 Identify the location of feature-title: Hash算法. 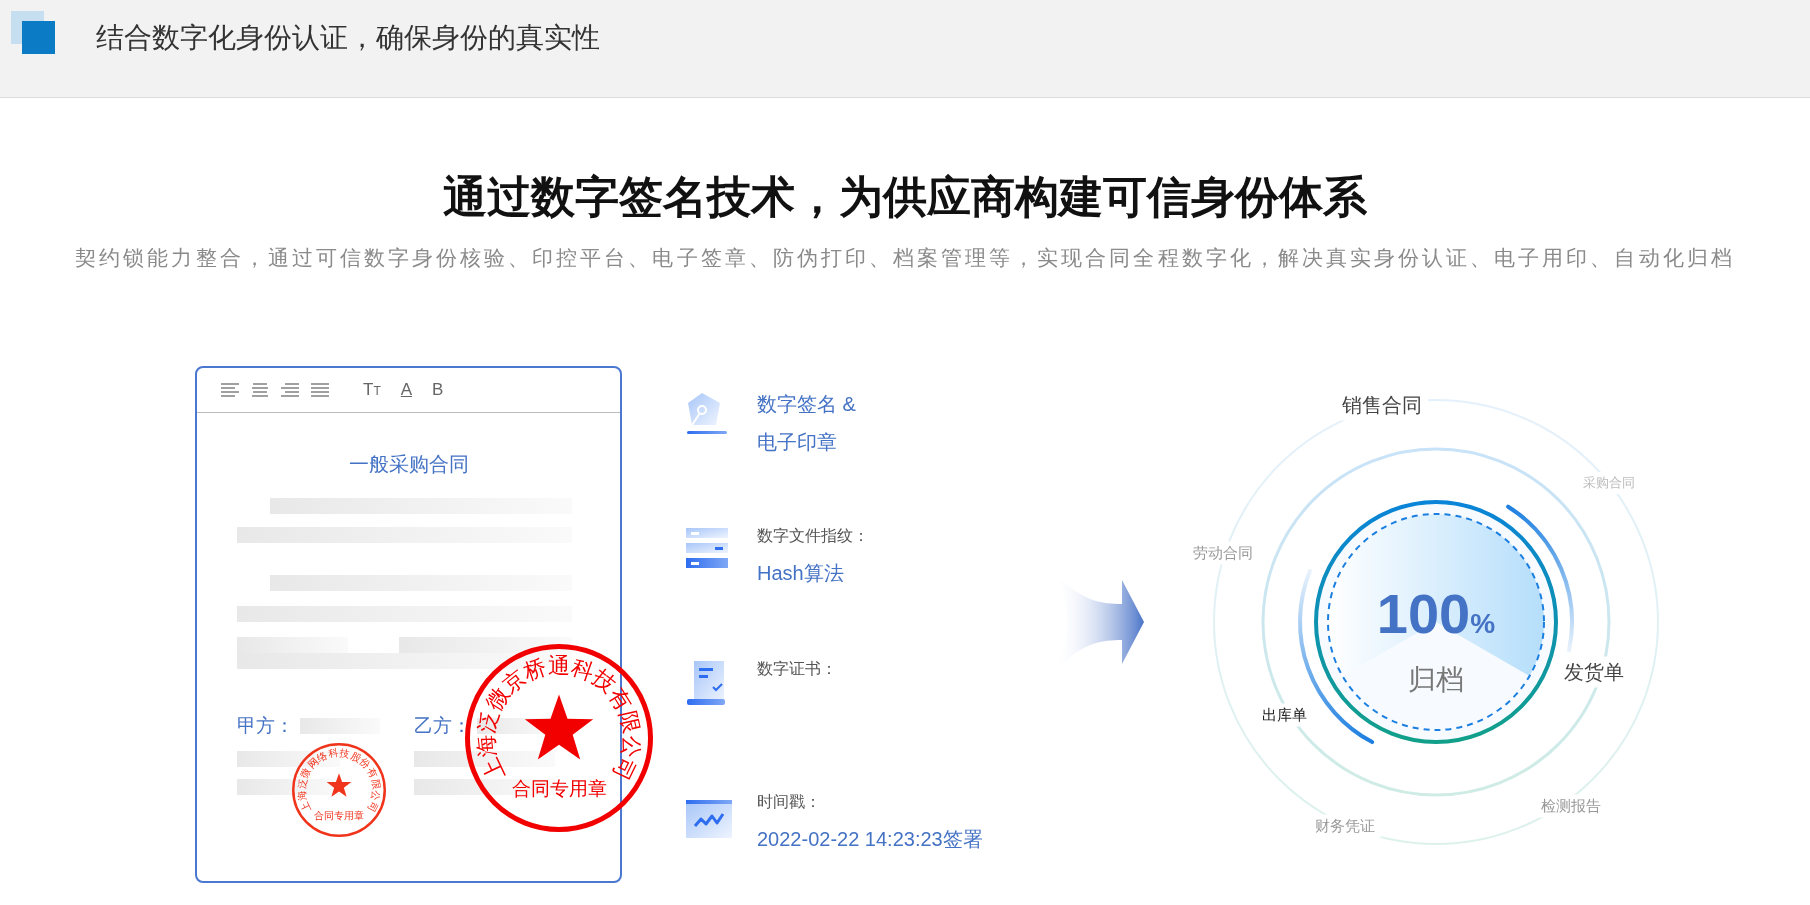
(801, 573).